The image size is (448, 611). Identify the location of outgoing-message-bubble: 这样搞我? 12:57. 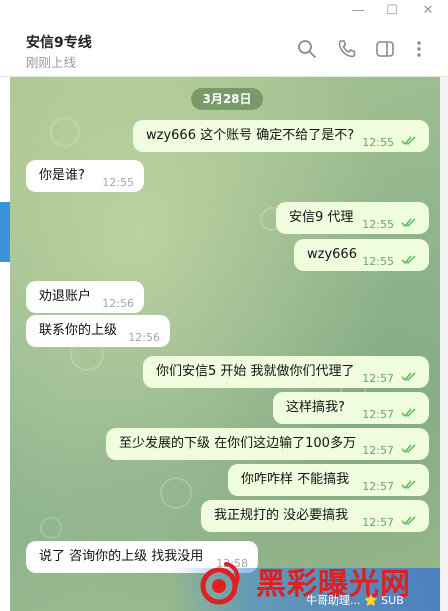
(351, 408).